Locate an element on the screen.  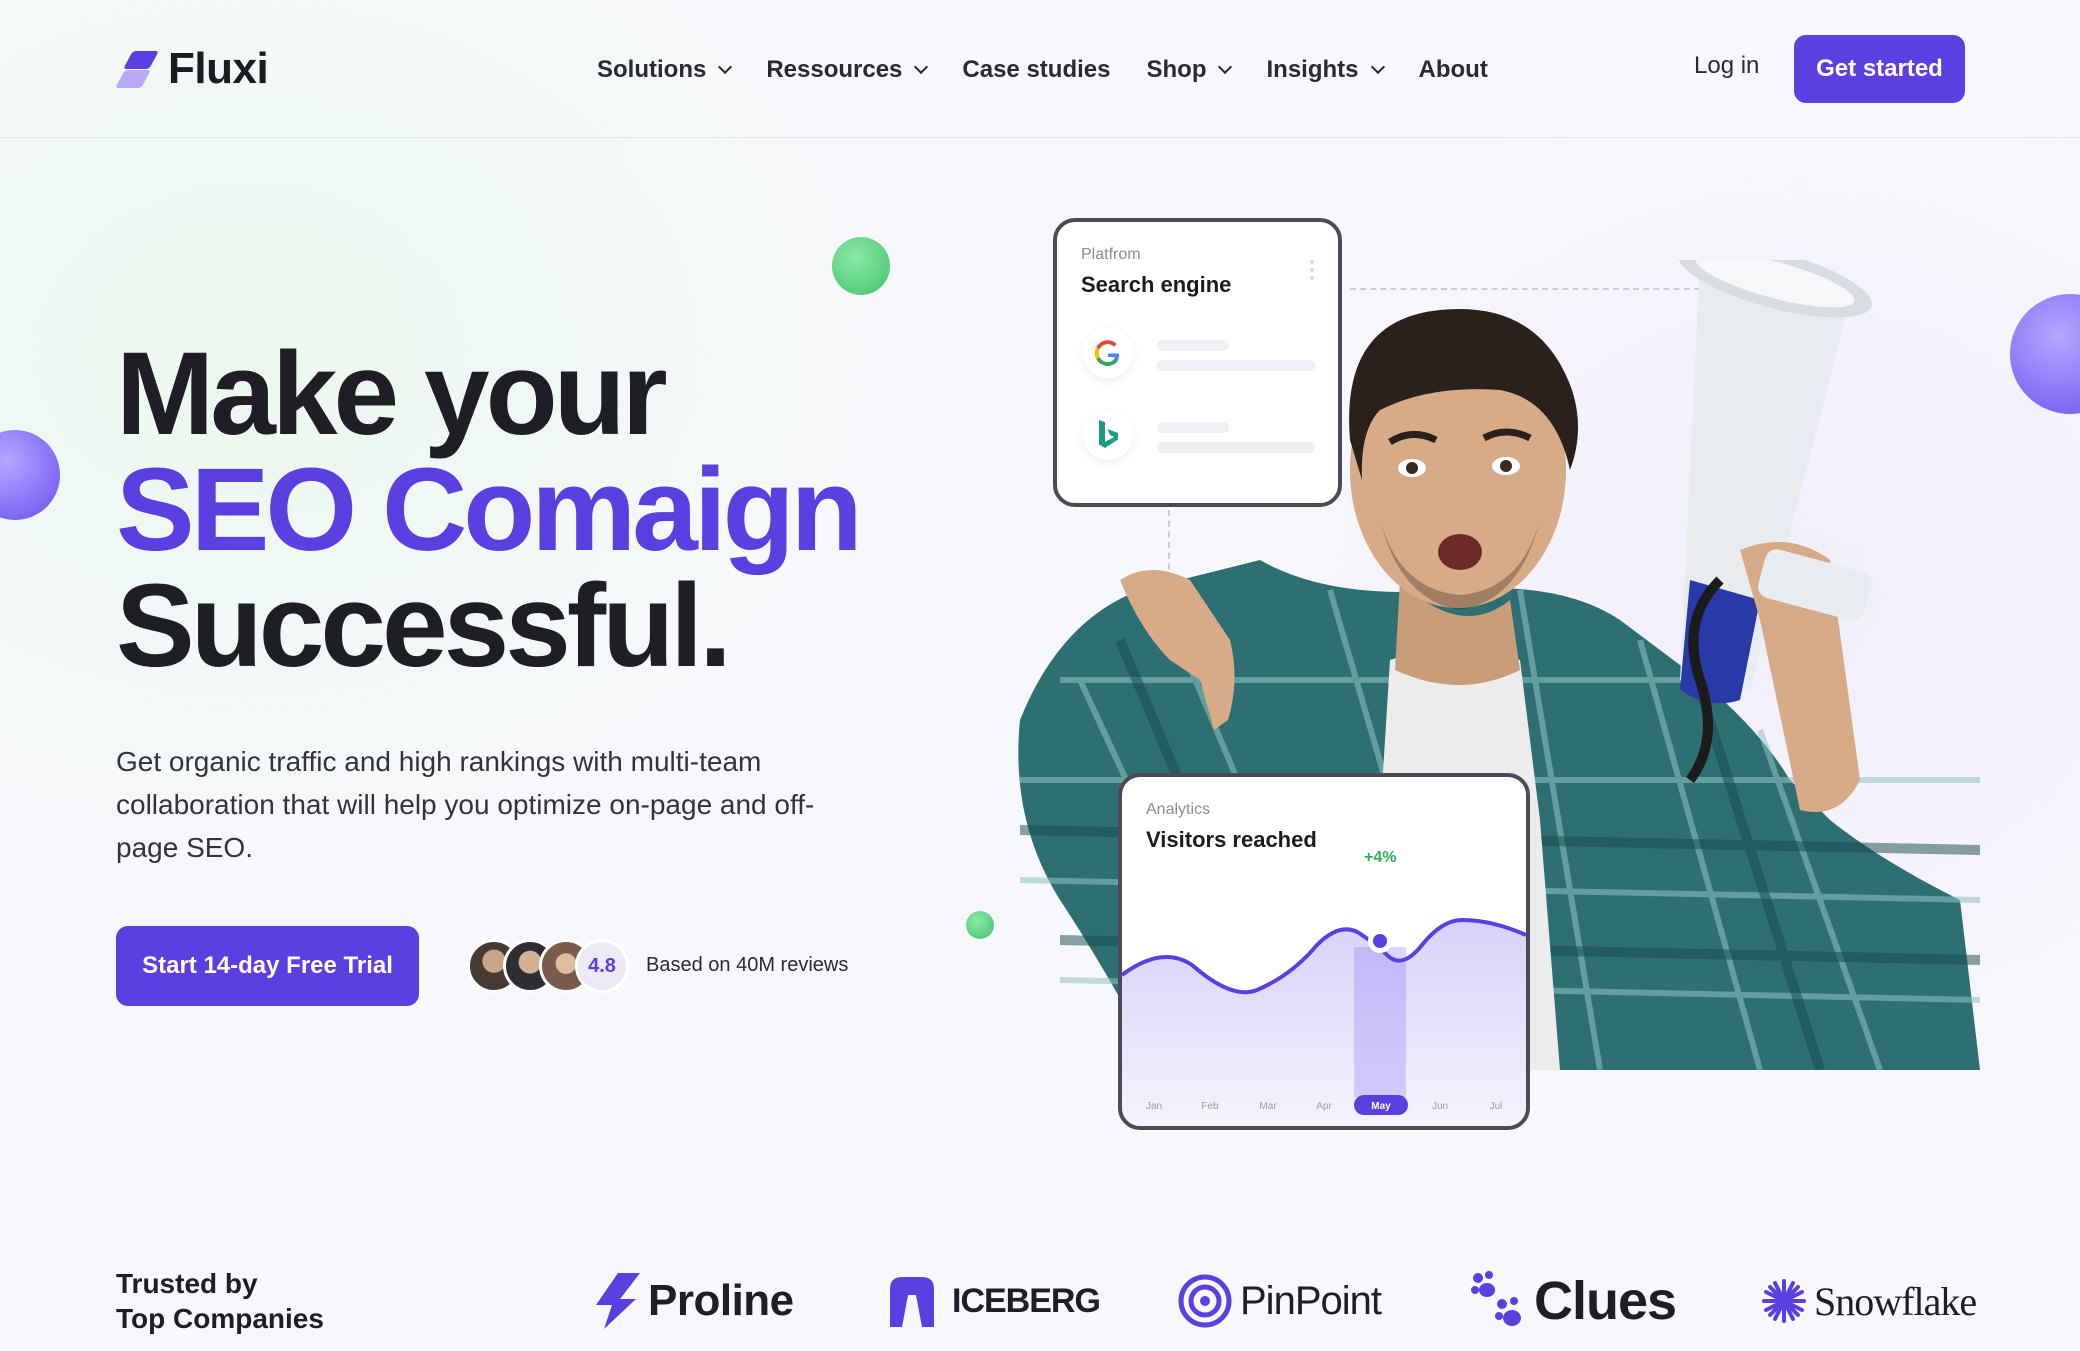
month-label: Jan is located at coordinates (1154, 1106).